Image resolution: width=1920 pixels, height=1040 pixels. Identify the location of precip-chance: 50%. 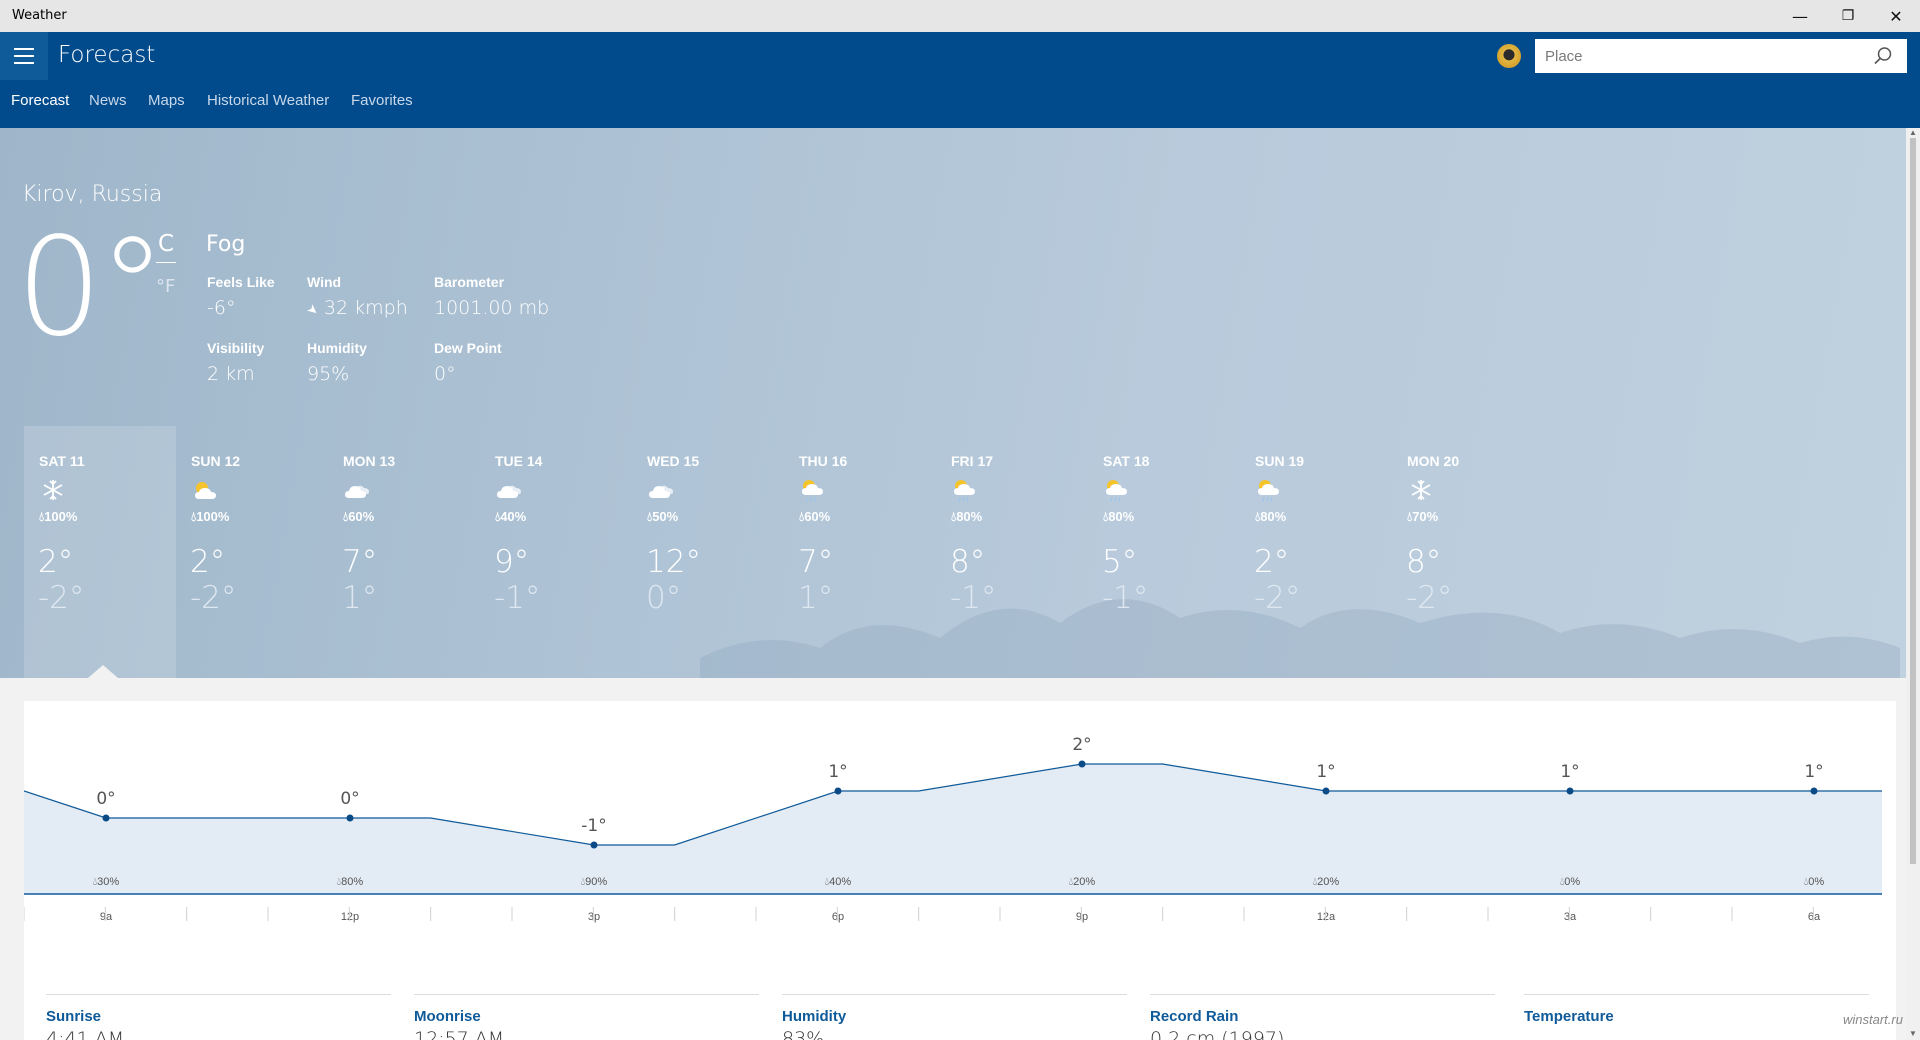
(665, 516).